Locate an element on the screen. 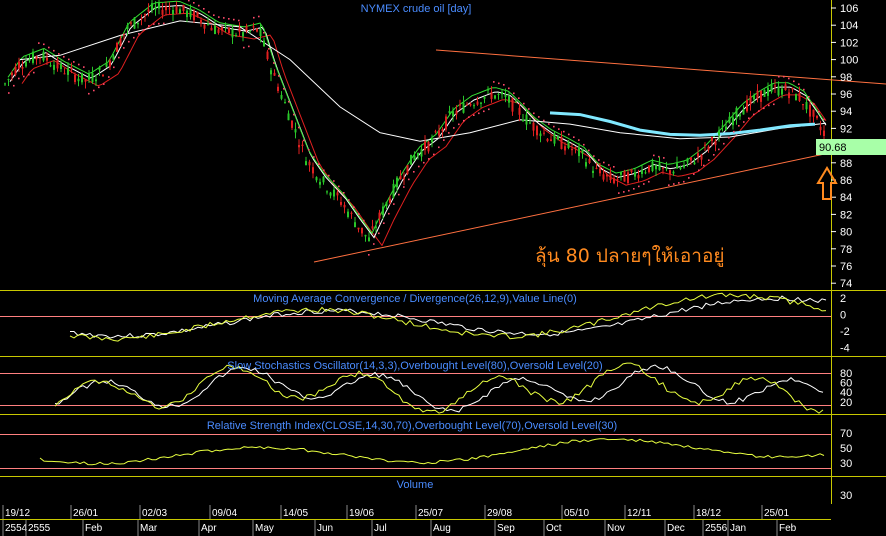 The height and width of the screenshot is (536, 886). month-tick-label: Mar is located at coordinates (149, 528).